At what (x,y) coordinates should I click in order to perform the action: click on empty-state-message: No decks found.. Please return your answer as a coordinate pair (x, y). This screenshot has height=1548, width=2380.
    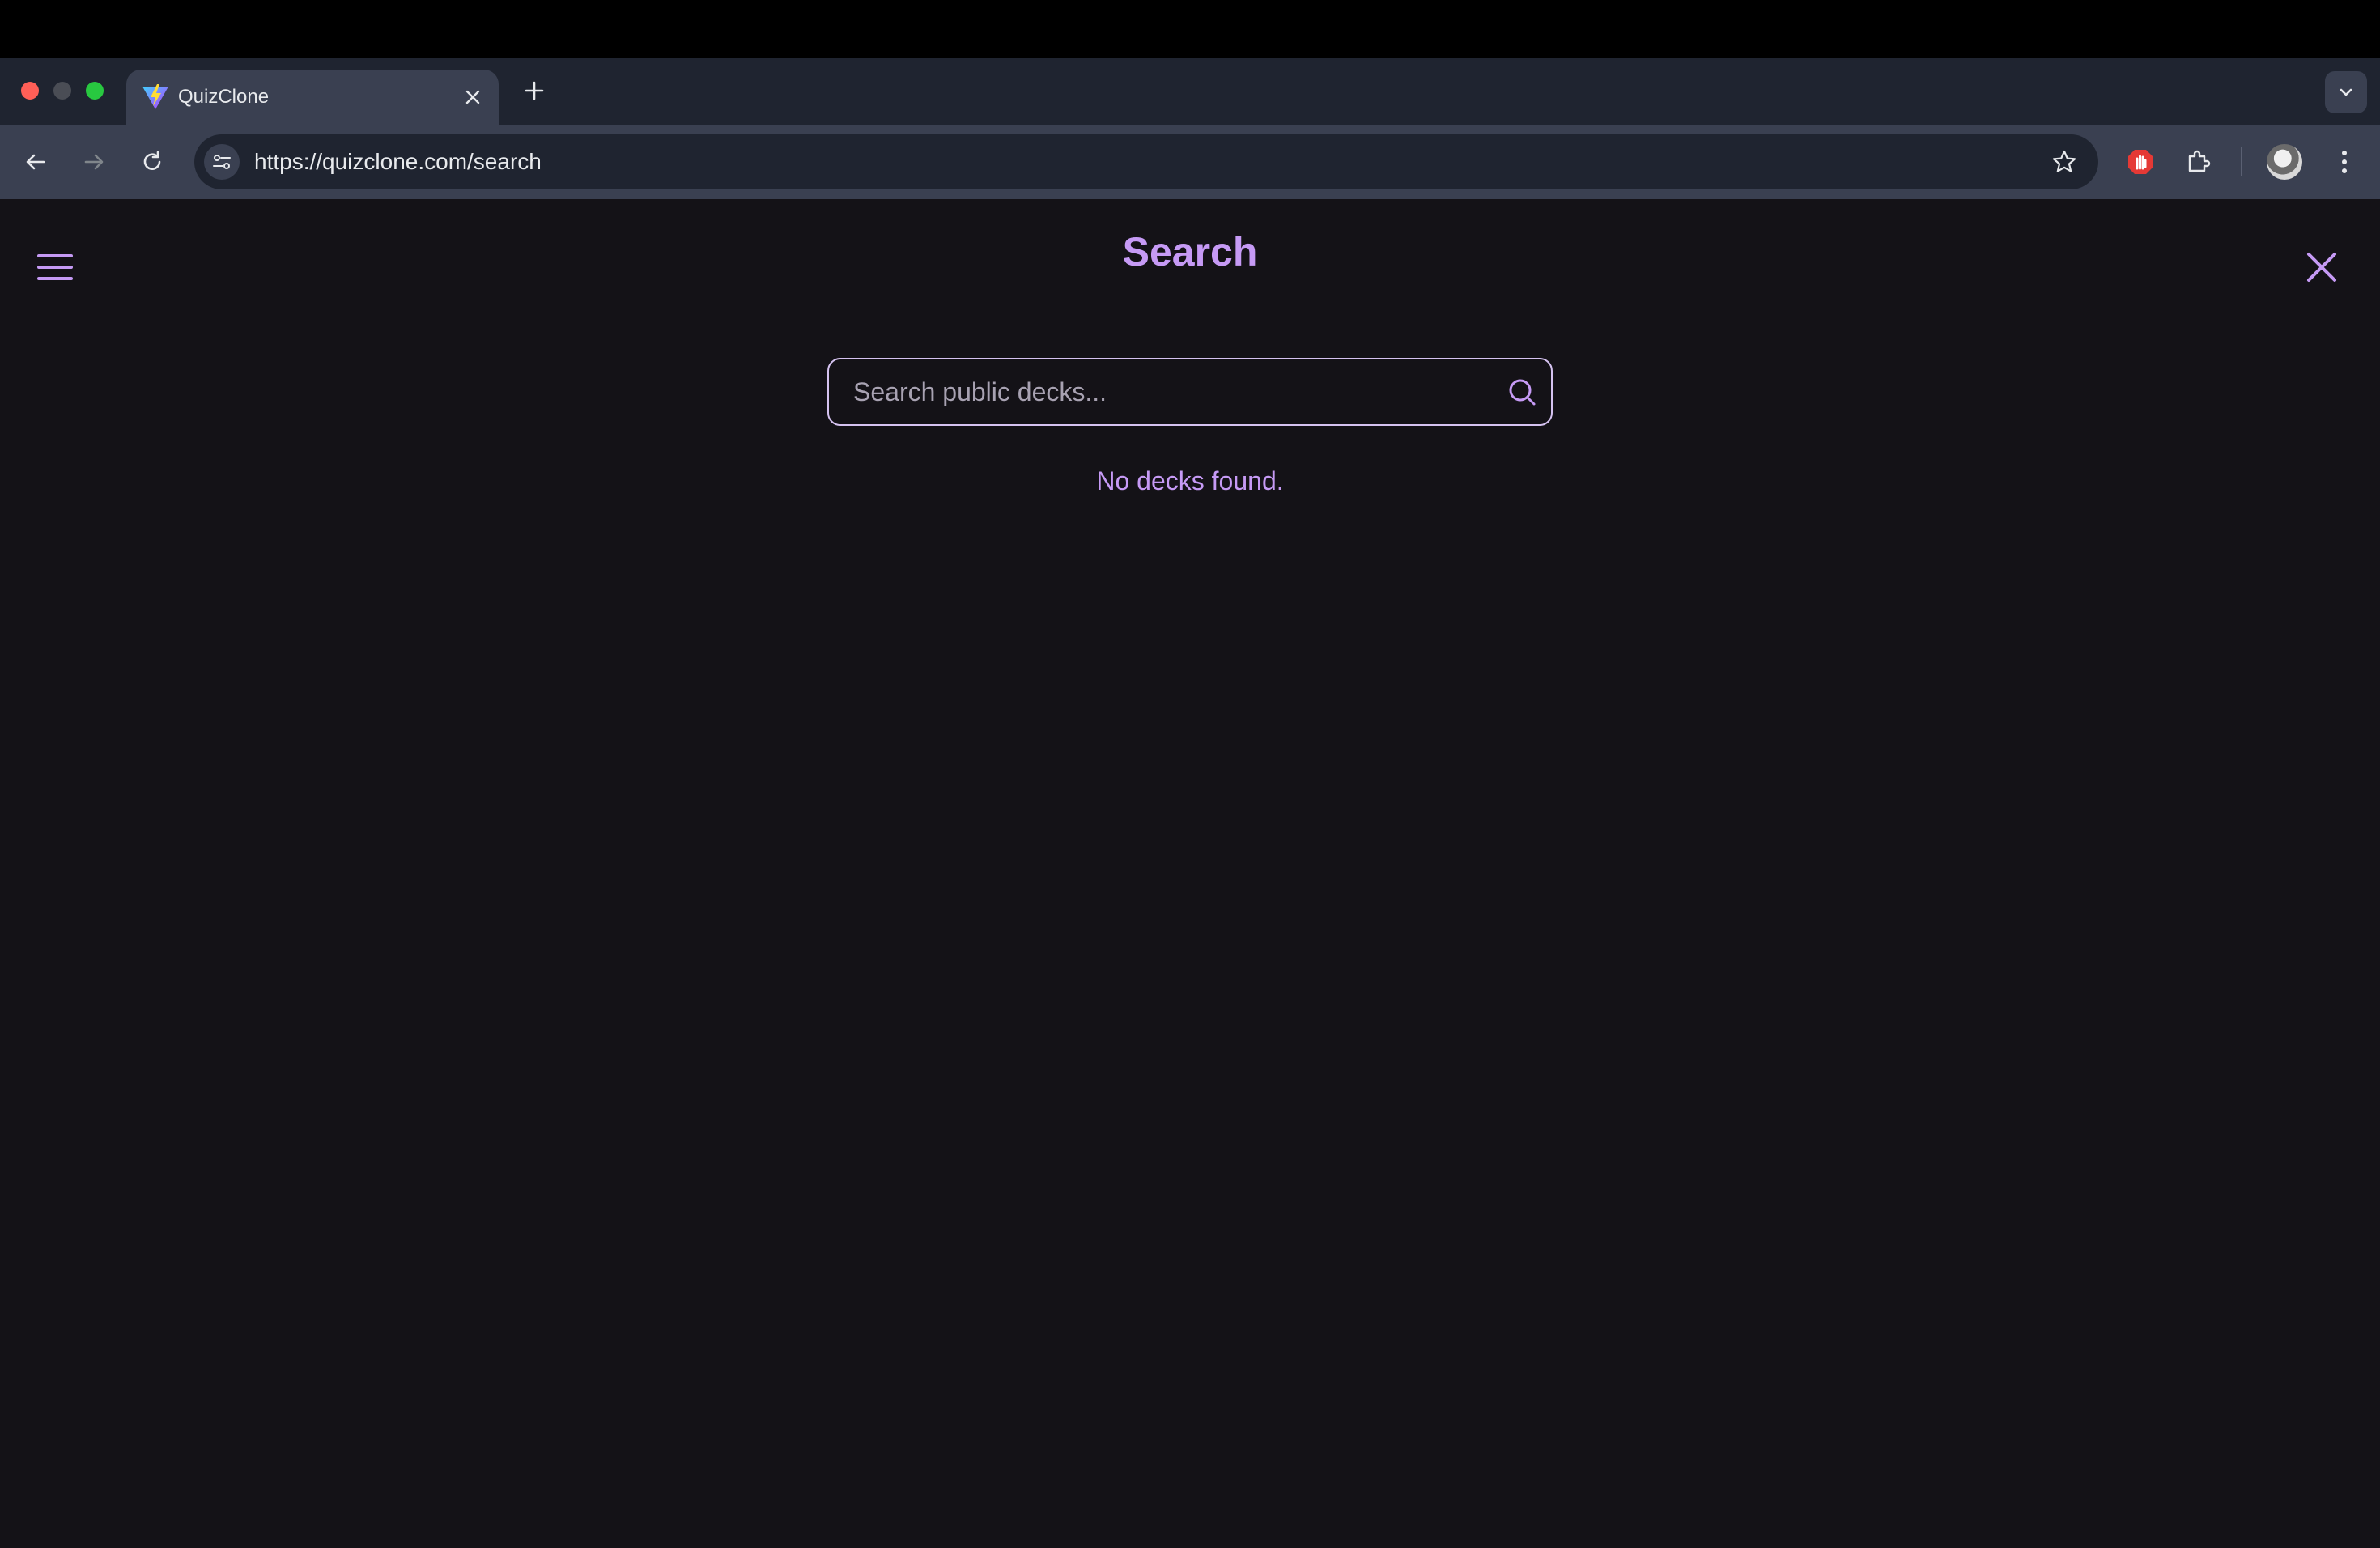
    Looking at the image, I should click on (1190, 480).